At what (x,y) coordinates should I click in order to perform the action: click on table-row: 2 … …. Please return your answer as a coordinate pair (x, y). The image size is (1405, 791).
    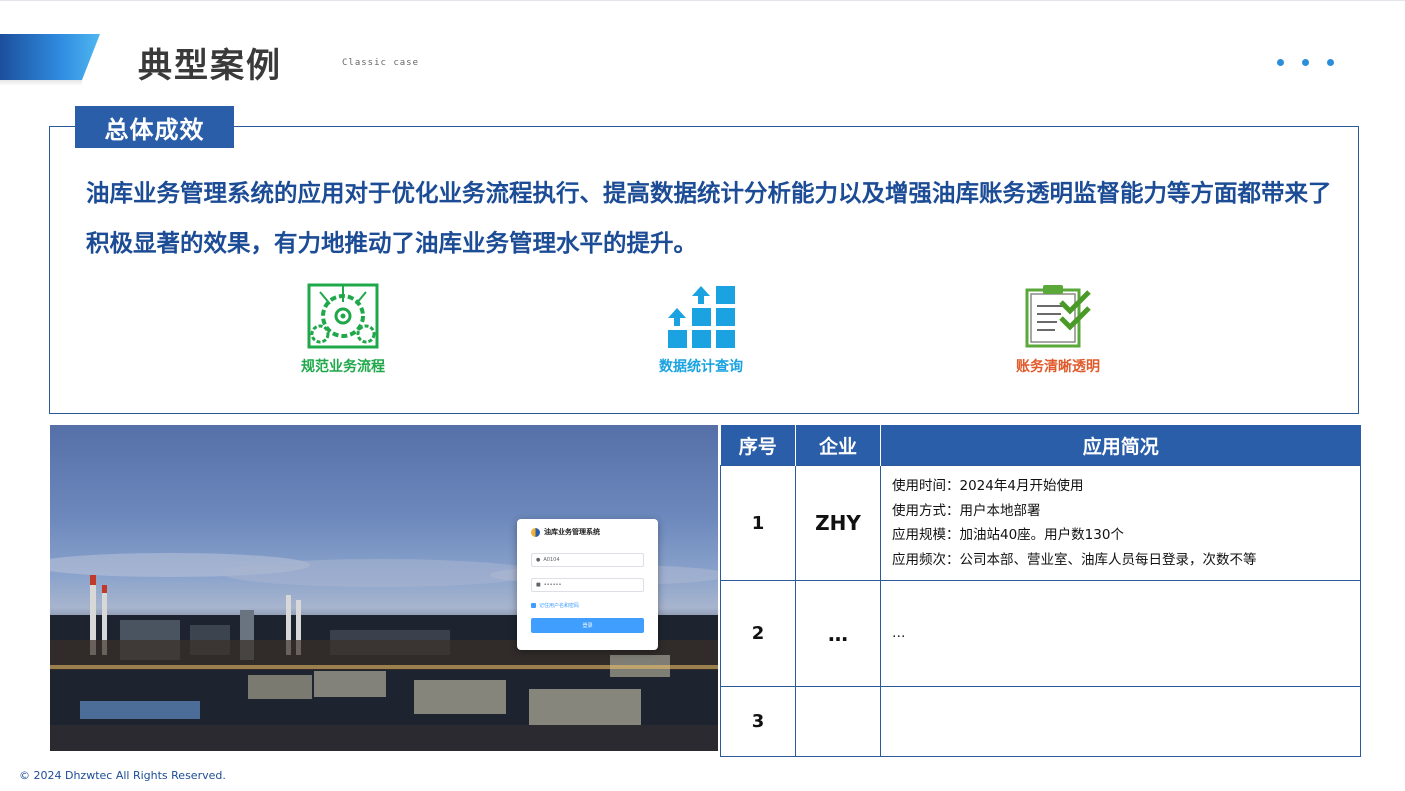
    Looking at the image, I should click on (1040, 633).